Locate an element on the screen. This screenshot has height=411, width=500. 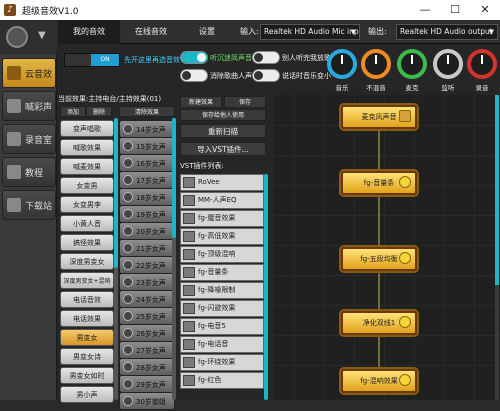
list-item: 26岁女声 is located at coordinates (147, 333).